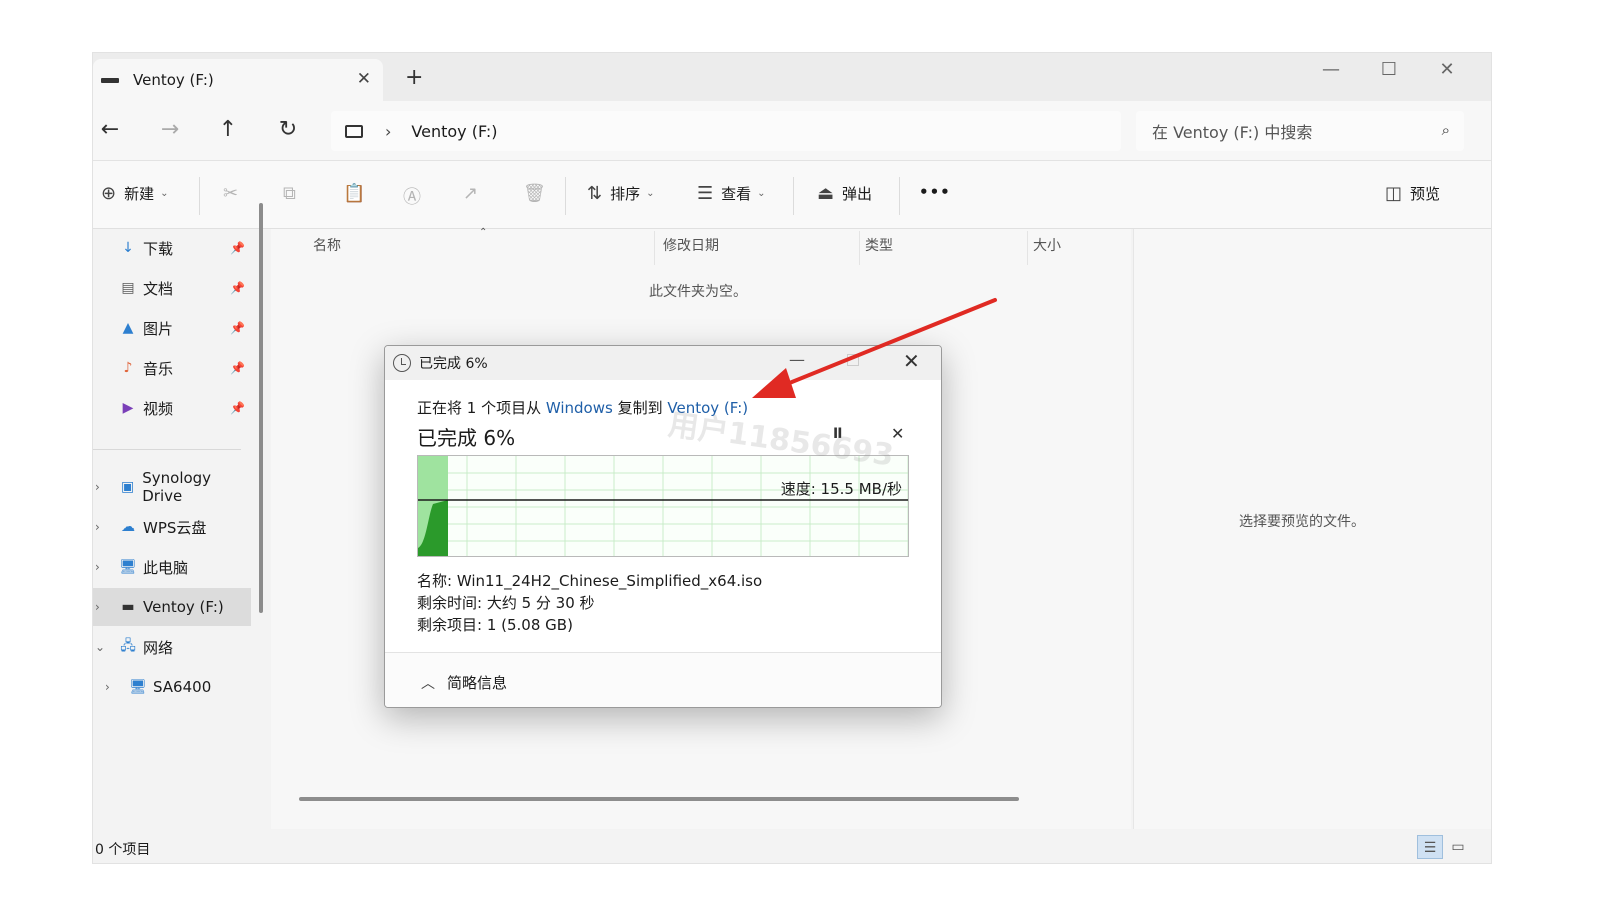 This screenshot has width=1601, height=910. I want to click on sidebar-item-quick: ▶ 视频 📌, so click(172, 408).